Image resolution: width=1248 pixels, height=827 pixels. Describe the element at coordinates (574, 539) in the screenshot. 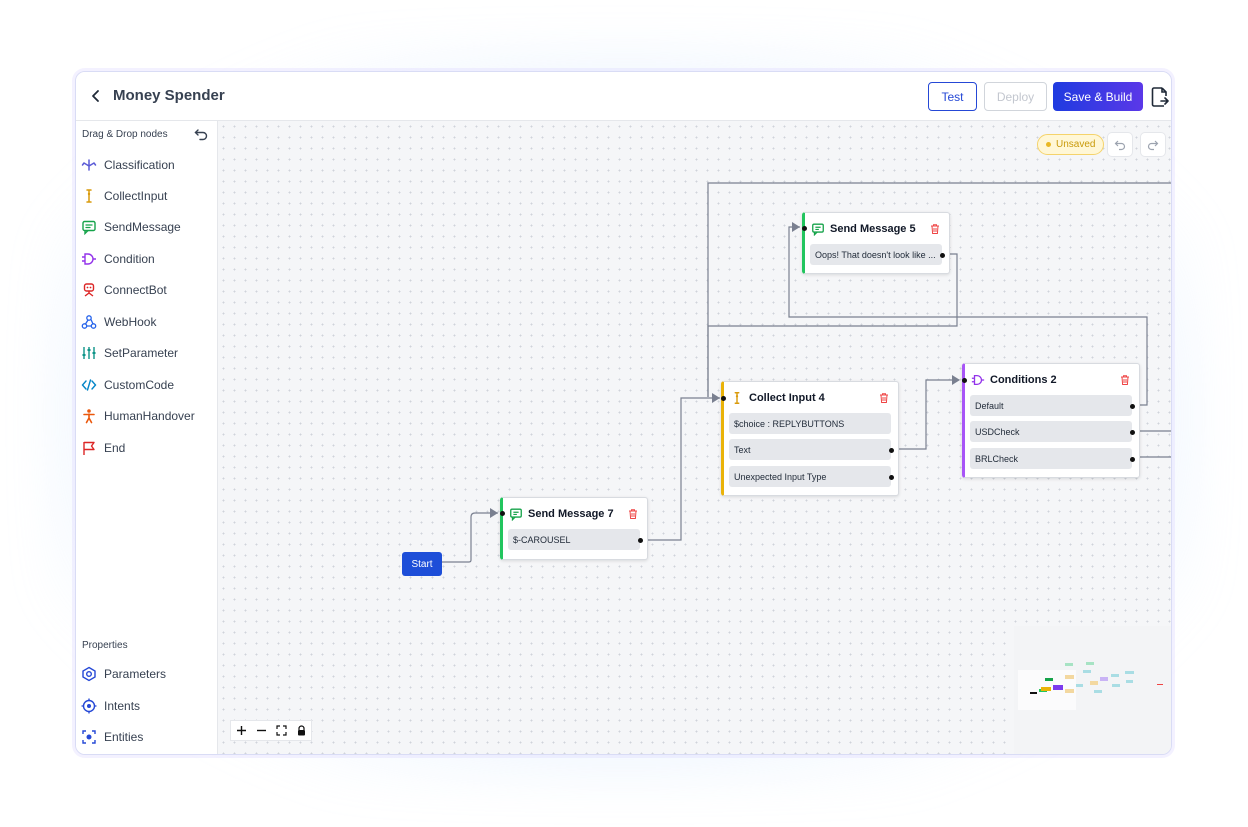

I see `node-row: $-CAROUSEL` at that location.